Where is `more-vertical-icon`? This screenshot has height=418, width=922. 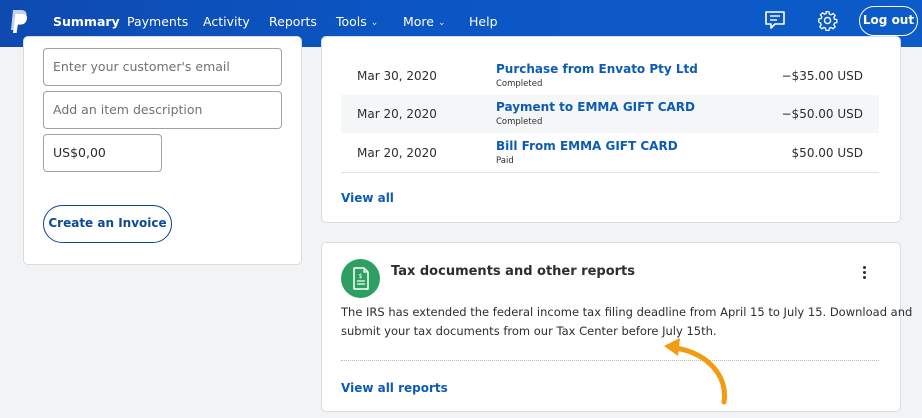 more-vertical-icon is located at coordinates (864, 273).